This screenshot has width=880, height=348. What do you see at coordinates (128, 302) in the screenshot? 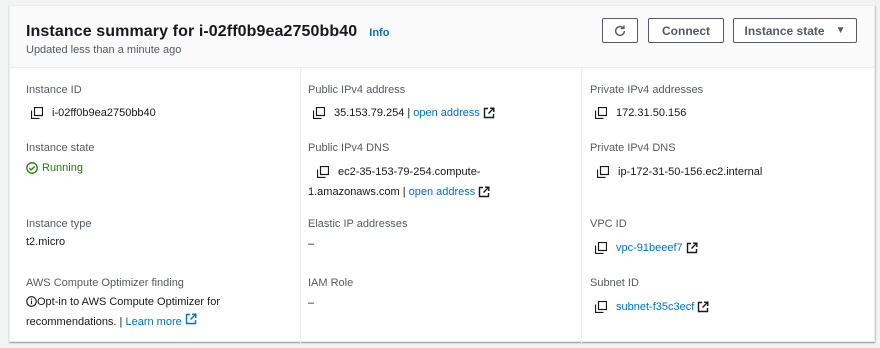
I see `optimizer-text-line1: Opt-in to AWS Compute Optimizer for` at bounding box center [128, 302].